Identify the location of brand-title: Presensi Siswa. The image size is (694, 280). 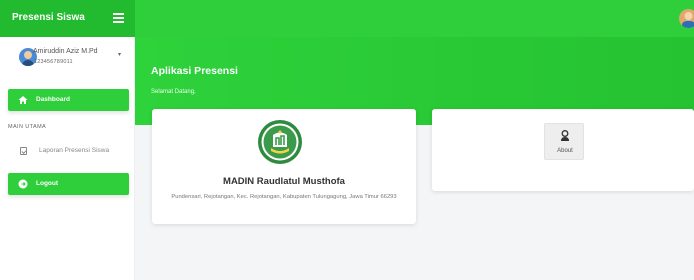
(48, 17).